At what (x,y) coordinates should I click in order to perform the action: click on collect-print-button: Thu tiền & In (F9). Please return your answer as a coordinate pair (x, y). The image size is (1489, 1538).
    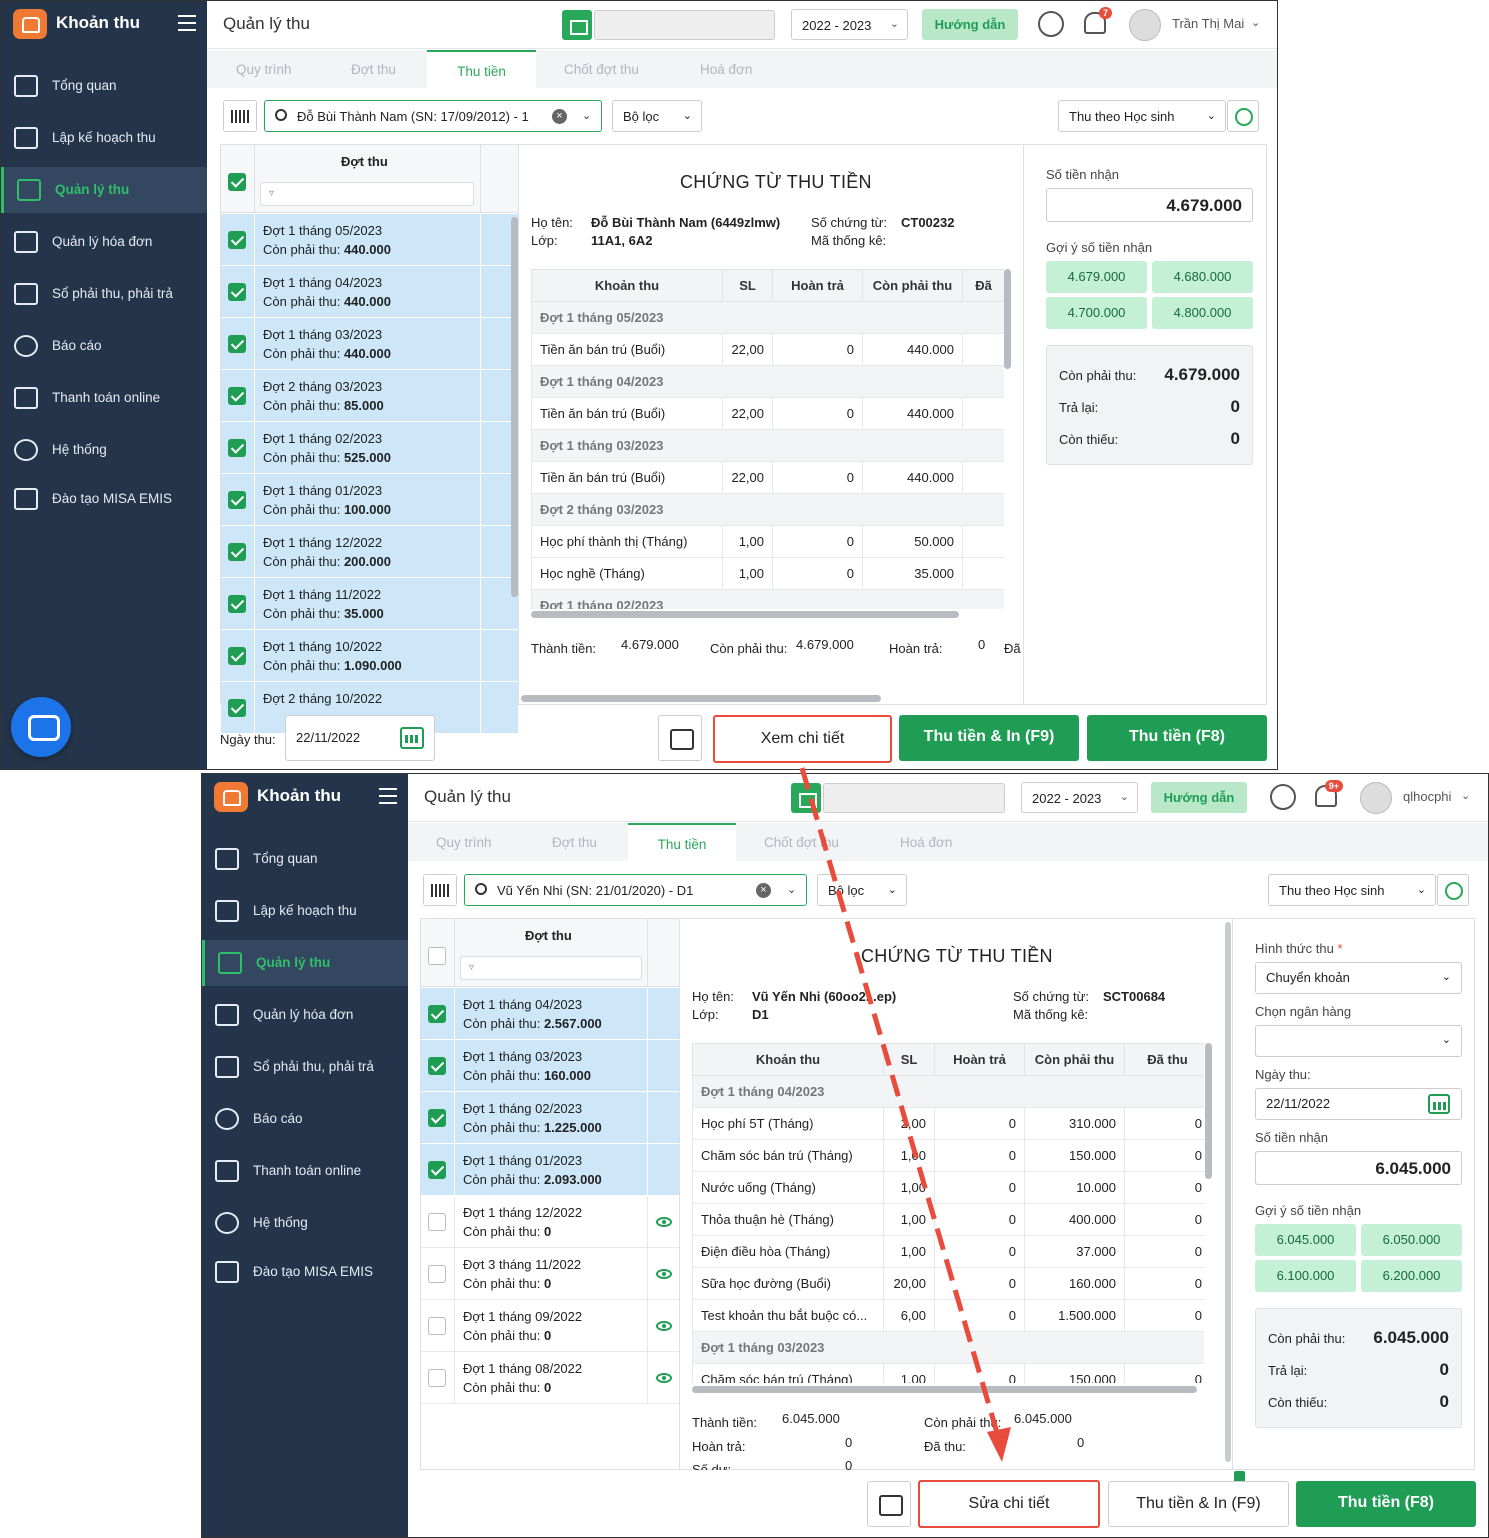
    Looking at the image, I should click on (1198, 1504).